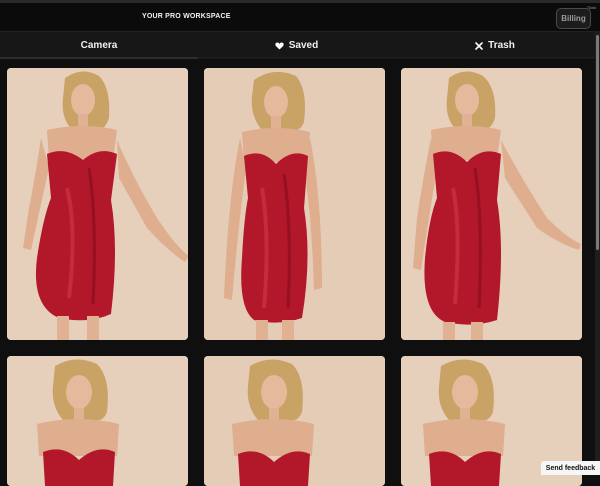  I want to click on scrollbar, so click(597, 253).